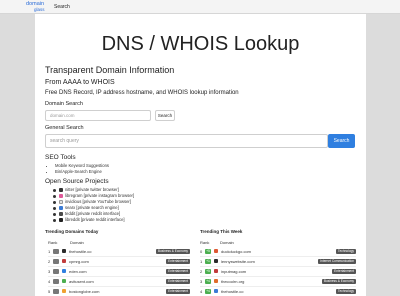  What do you see at coordinates (78, 271) in the screenshot?
I see `domain-link: eden.com` at bounding box center [78, 271].